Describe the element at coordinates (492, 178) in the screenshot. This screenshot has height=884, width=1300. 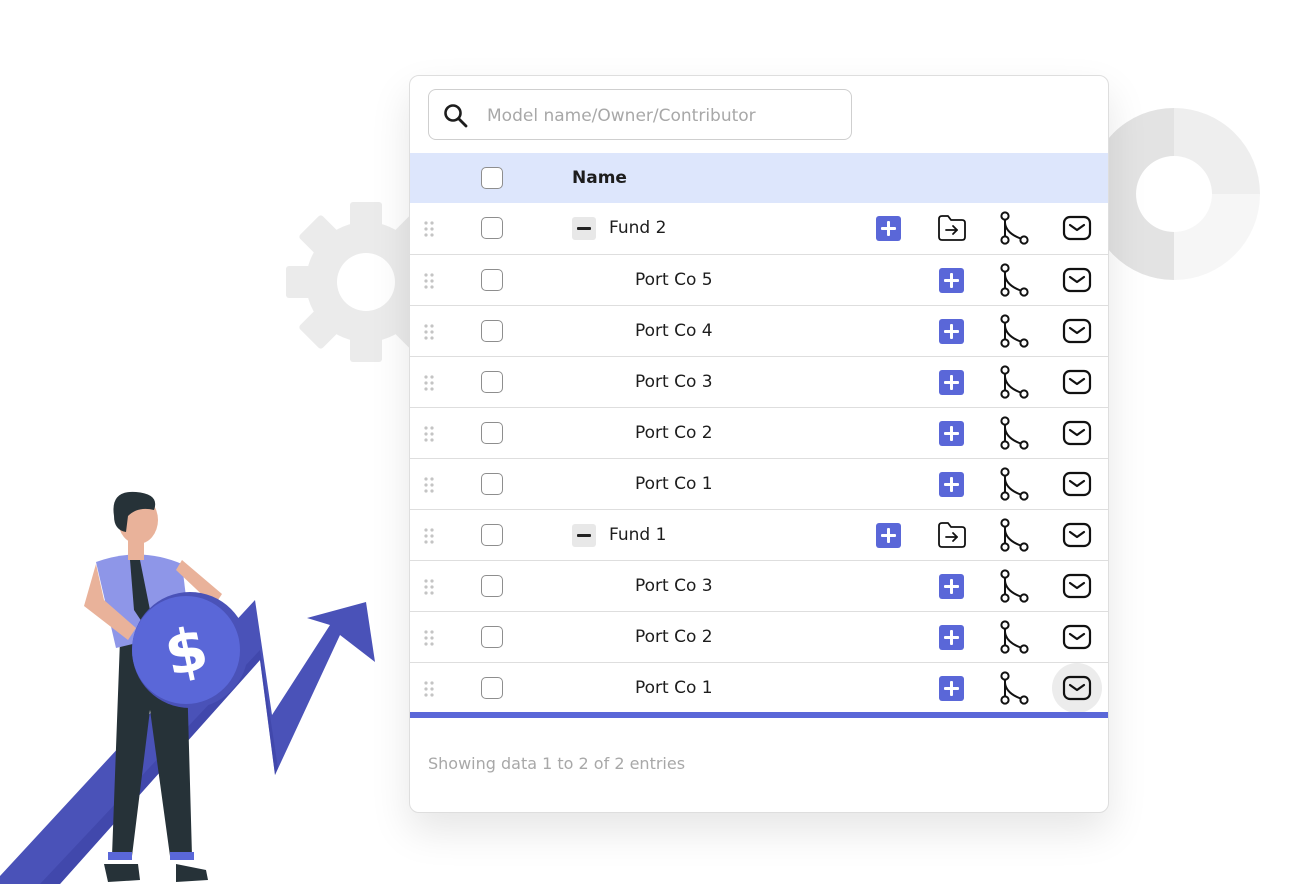
I see `select-all-checkbox` at that location.